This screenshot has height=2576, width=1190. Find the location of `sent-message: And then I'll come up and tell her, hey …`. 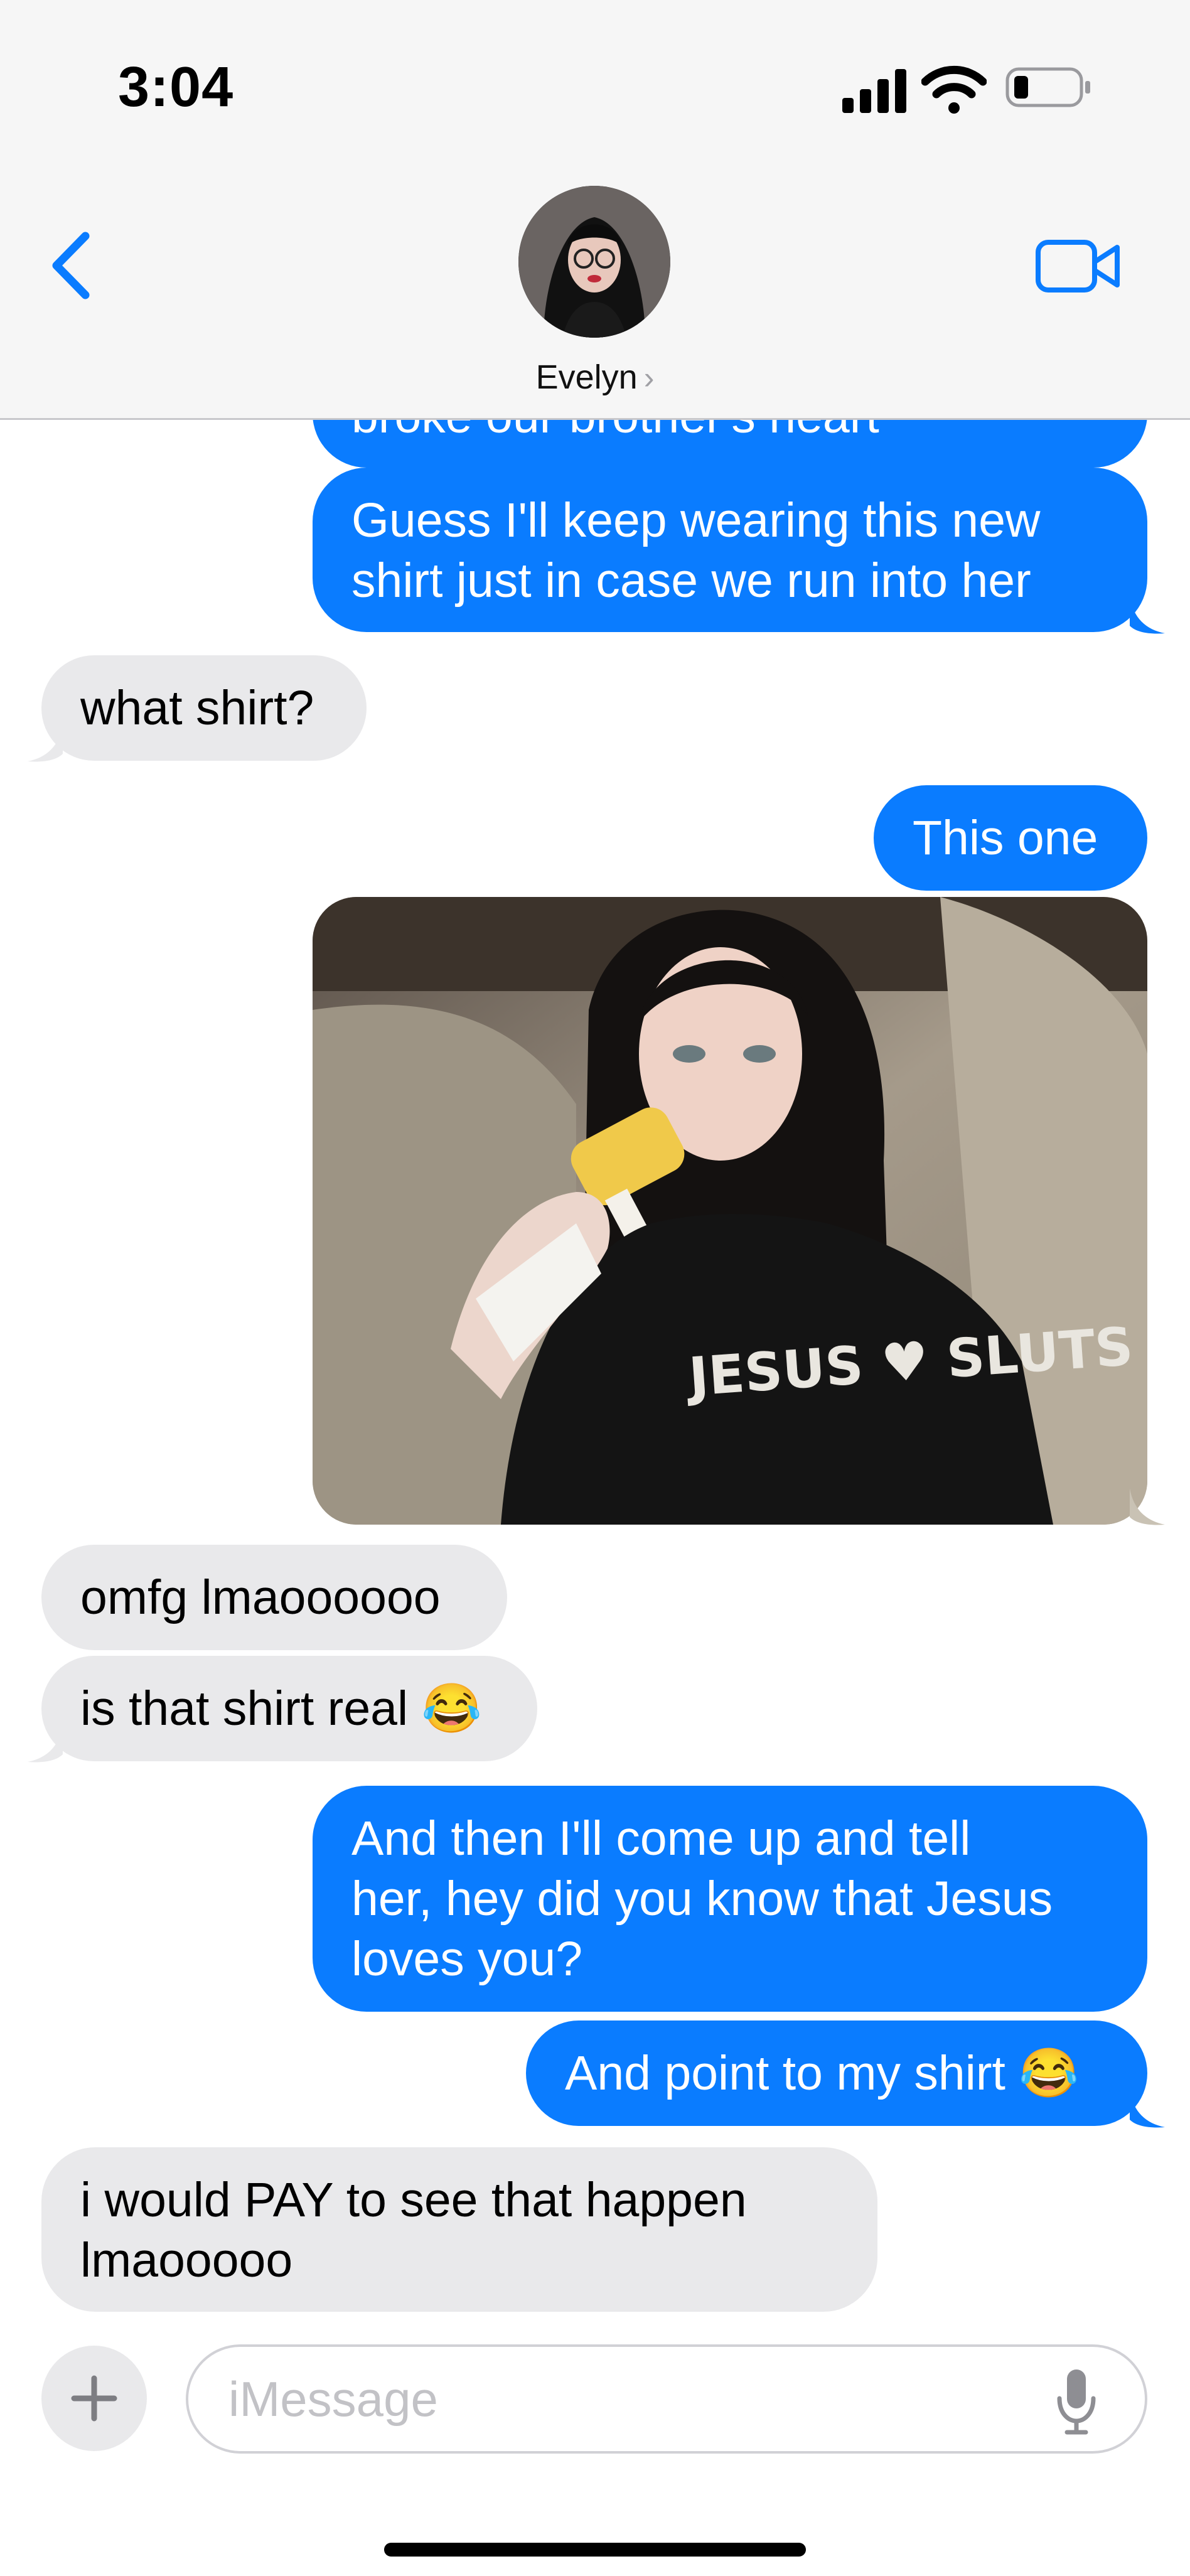

sent-message: And then I'll come up and tell her, hey … is located at coordinates (730, 1899).